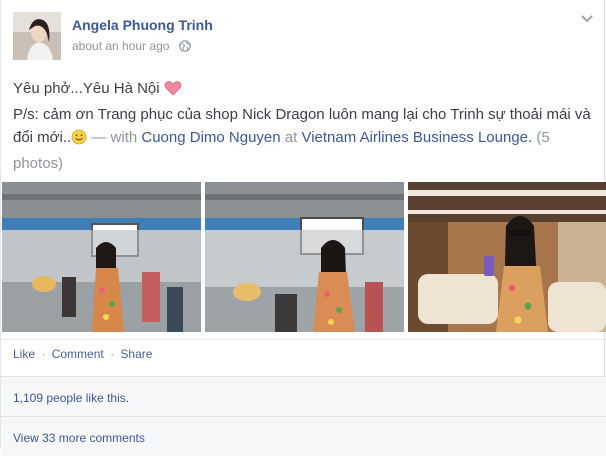  I want to click on post-actions: Like · Comment · Share, so click(82, 354).